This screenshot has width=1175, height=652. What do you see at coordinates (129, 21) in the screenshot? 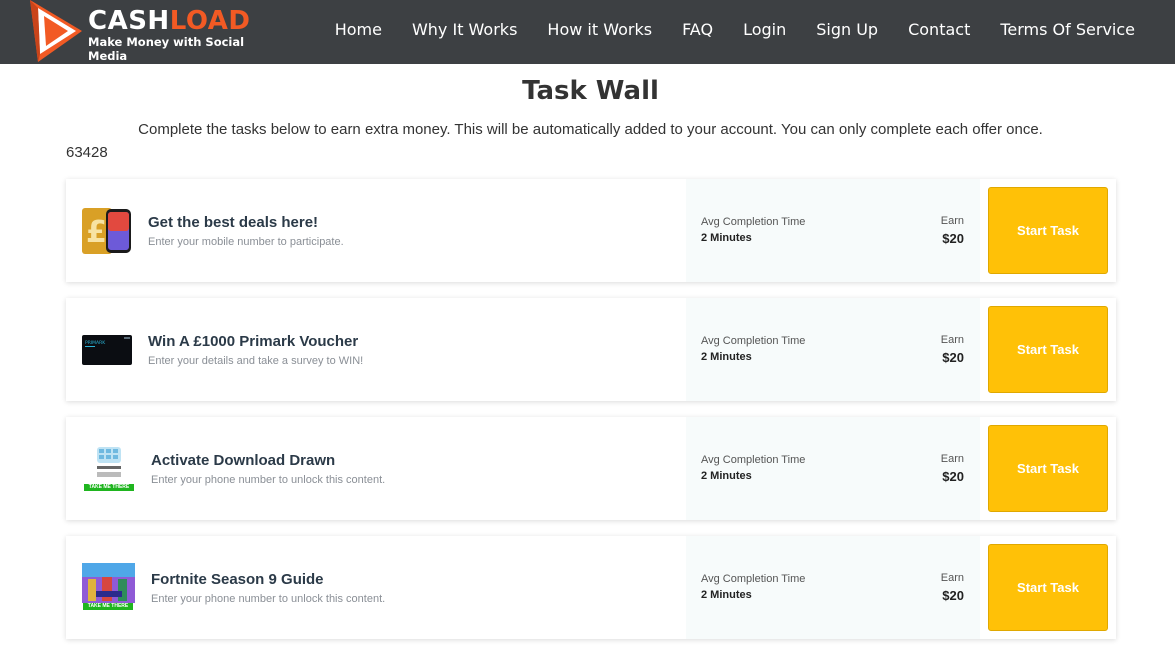
I see `logo-word-cash: CASH` at bounding box center [129, 21].